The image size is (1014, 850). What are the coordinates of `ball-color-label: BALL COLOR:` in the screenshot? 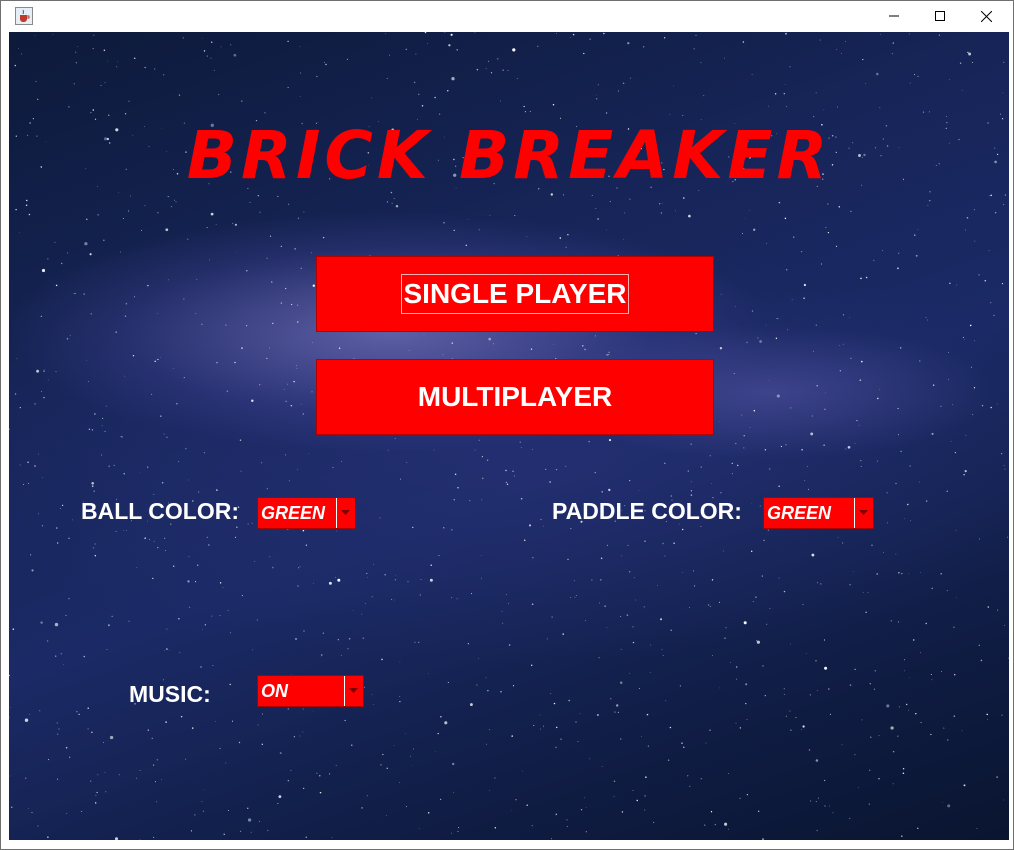 It's located at (160, 511).